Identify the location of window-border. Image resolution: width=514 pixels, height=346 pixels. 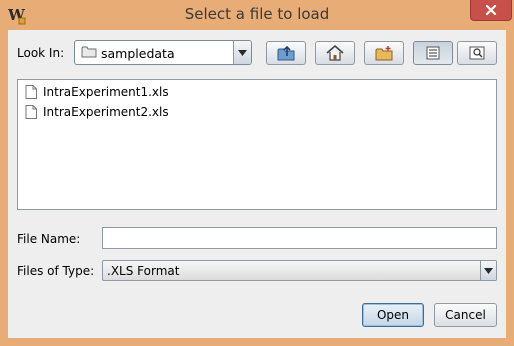
(257, 342).